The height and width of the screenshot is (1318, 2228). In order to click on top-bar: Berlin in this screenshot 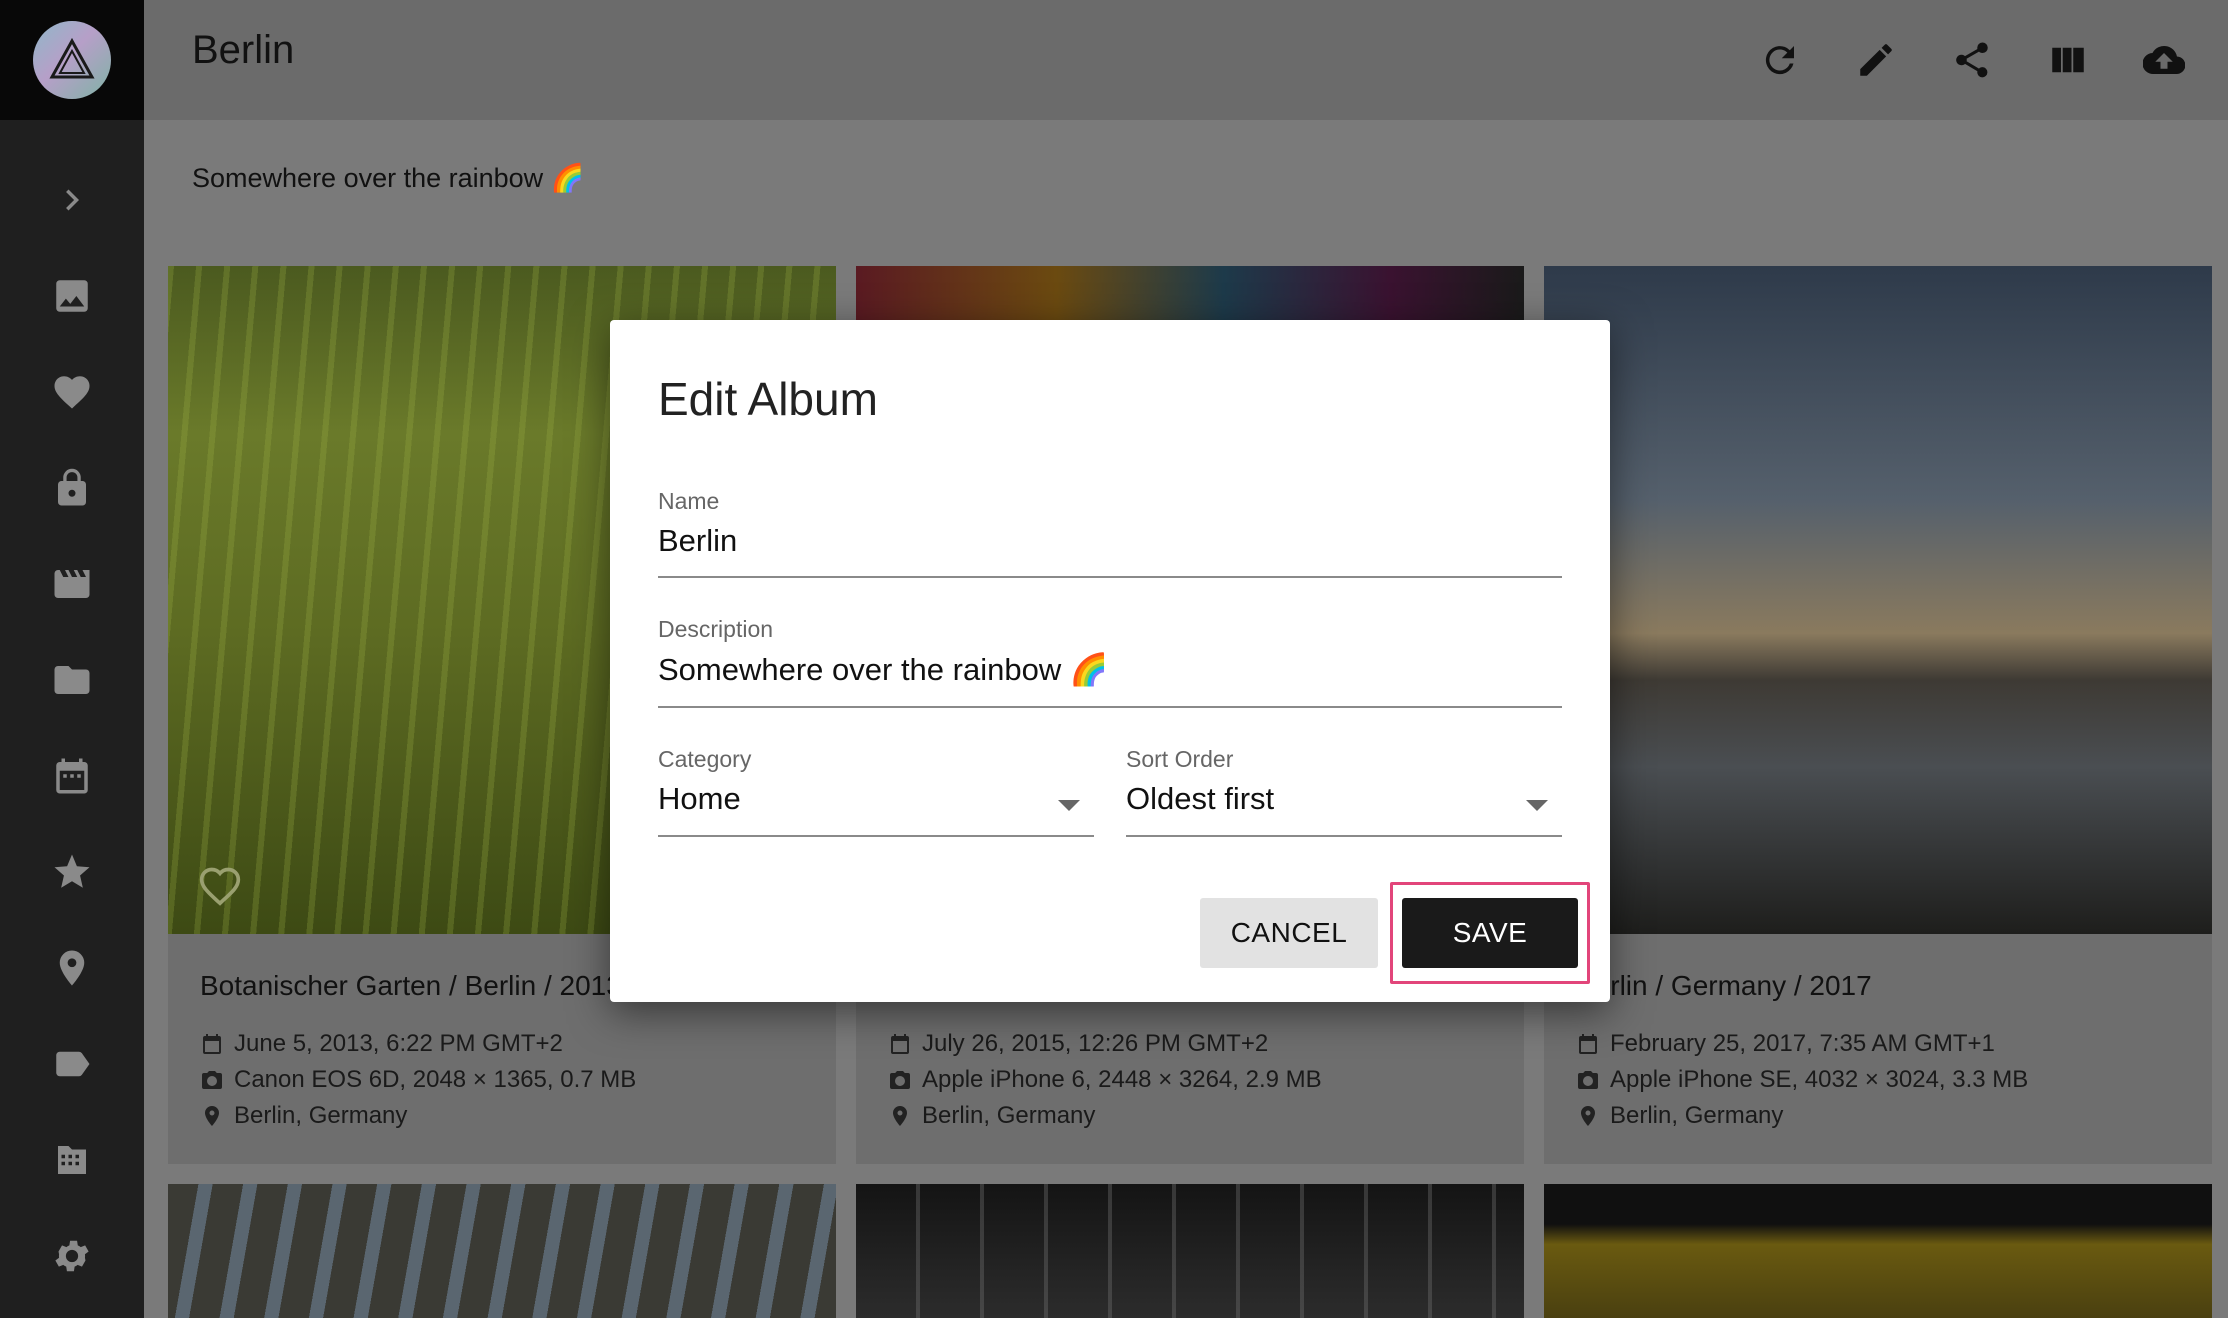, I will do `click(1186, 60)`.